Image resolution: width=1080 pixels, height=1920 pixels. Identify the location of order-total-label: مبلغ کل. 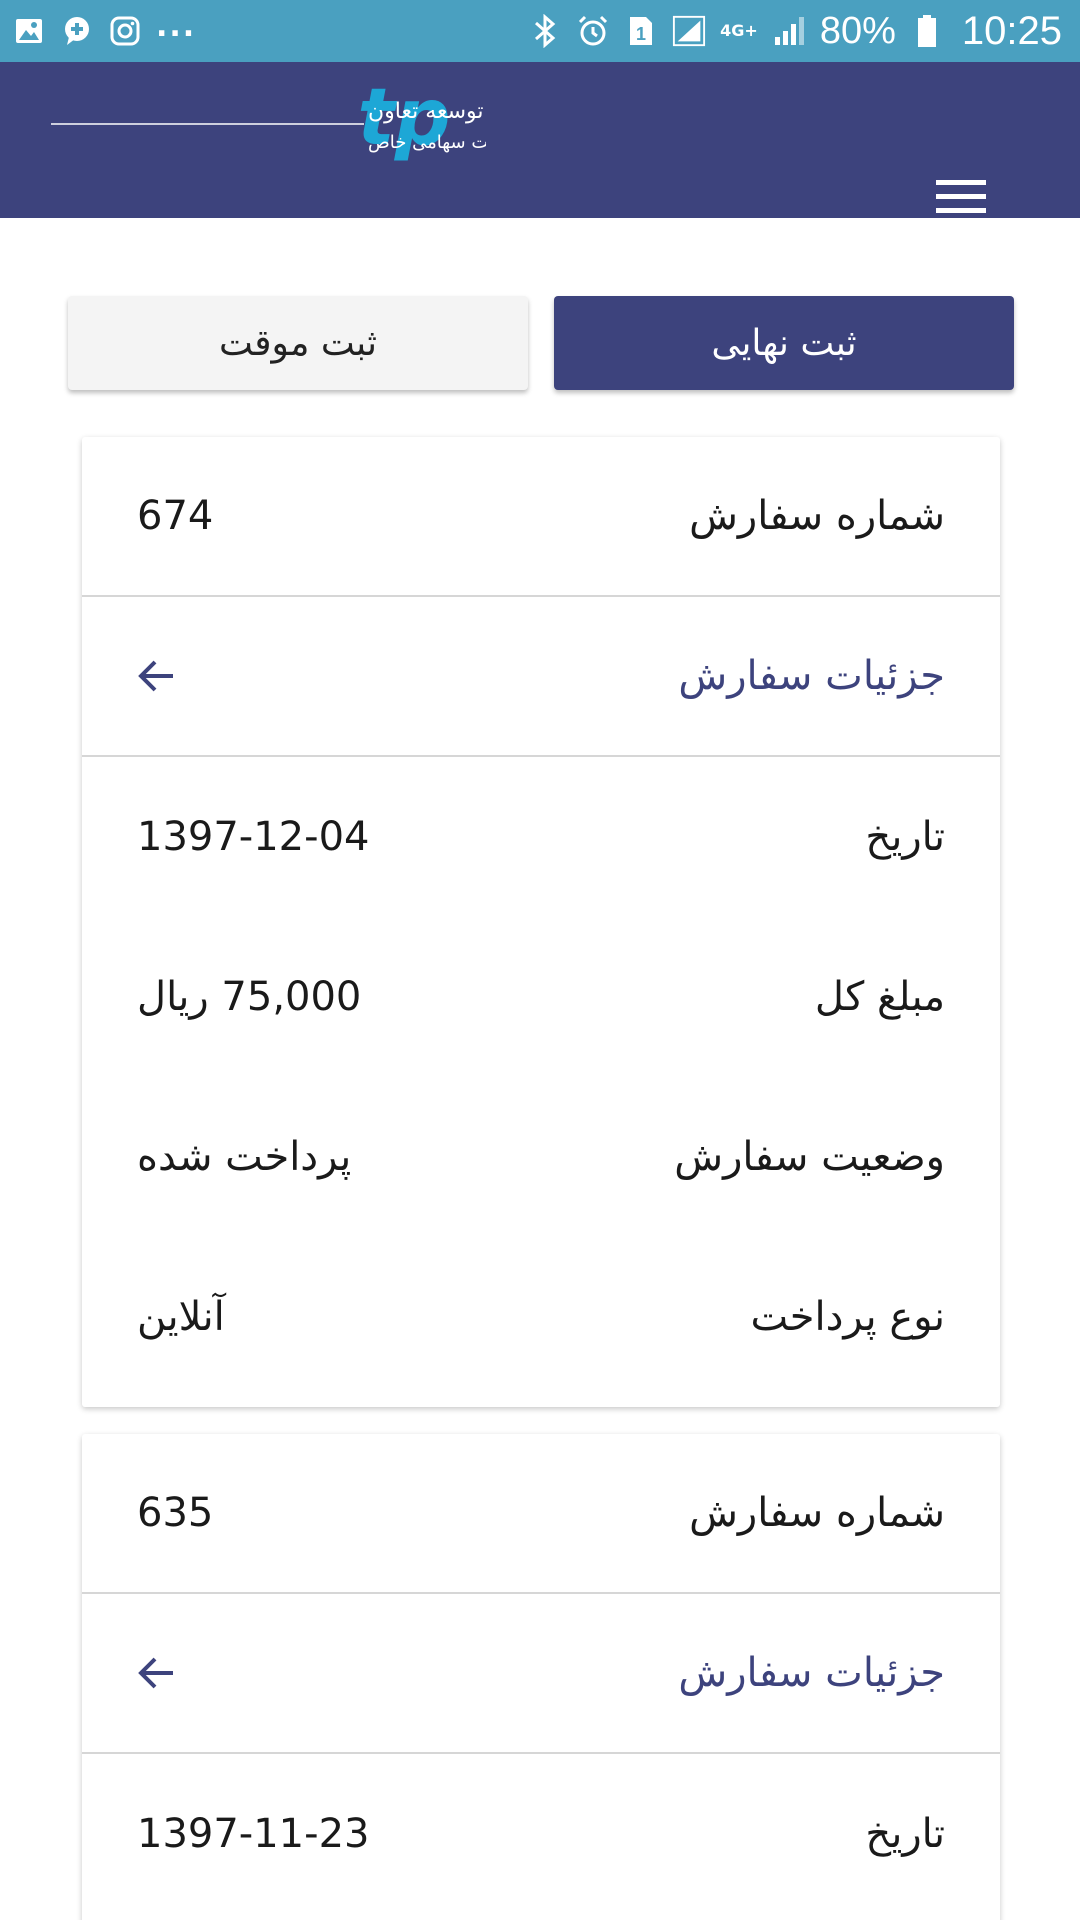
(879, 997).